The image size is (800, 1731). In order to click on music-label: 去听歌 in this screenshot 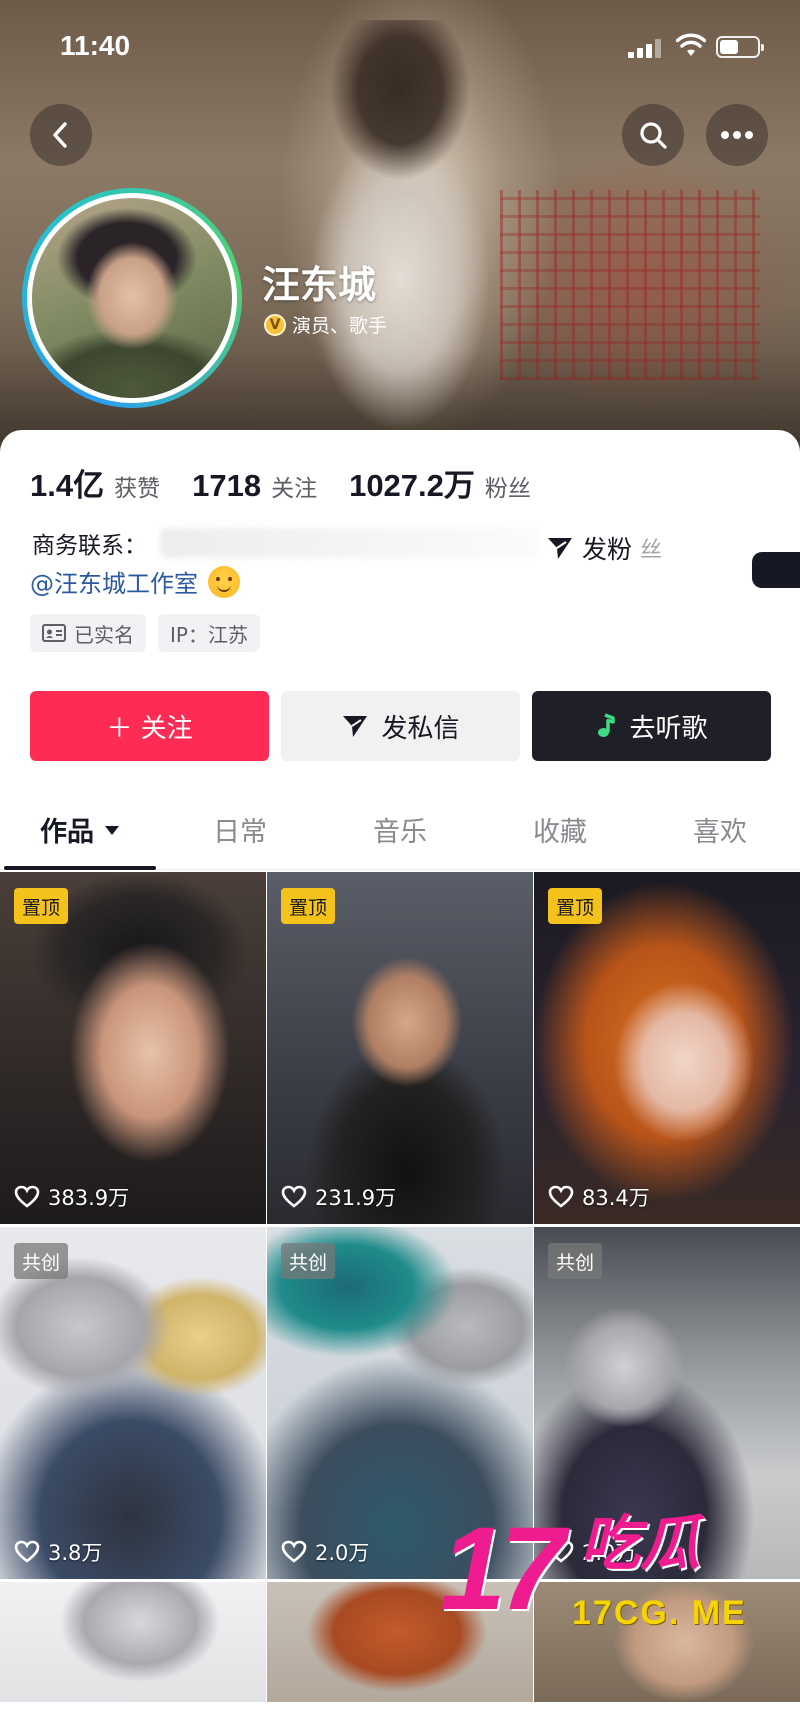, I will do `click(668, 728)`.